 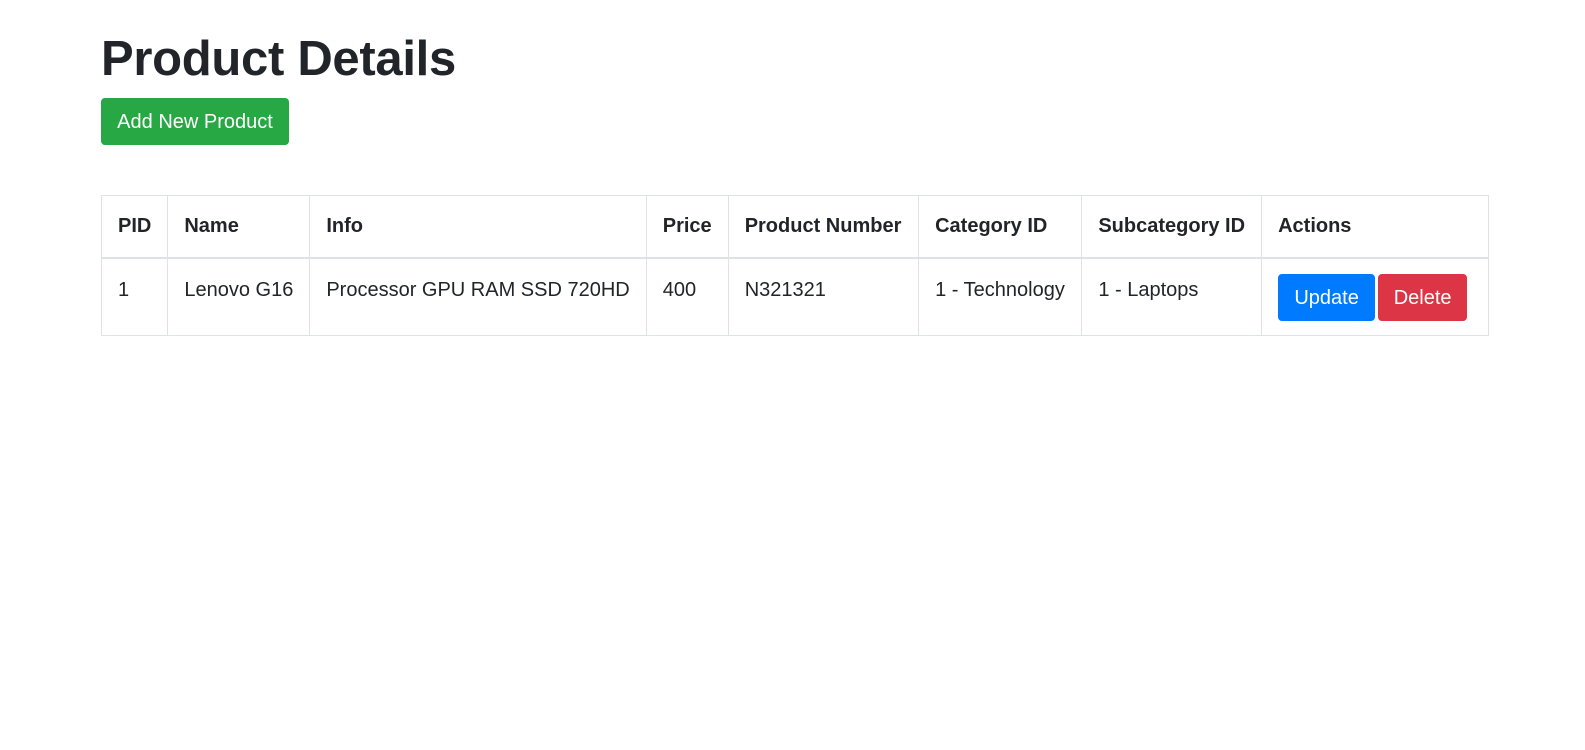 I want to click on cell-actions: Update Delete, so click(x=1375, y=296).